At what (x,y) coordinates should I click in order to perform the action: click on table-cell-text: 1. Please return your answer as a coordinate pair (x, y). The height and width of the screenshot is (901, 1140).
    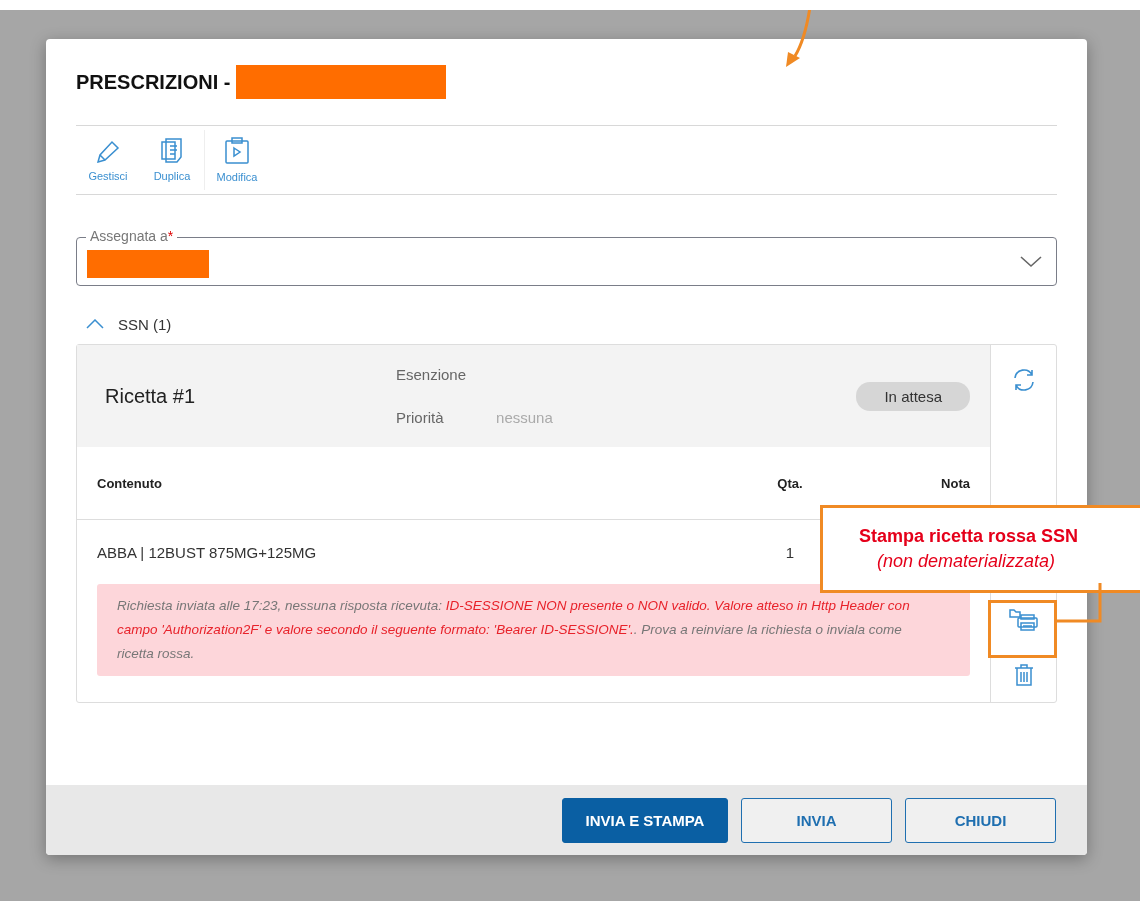
    Looking at the image, I should click on (790, 552).